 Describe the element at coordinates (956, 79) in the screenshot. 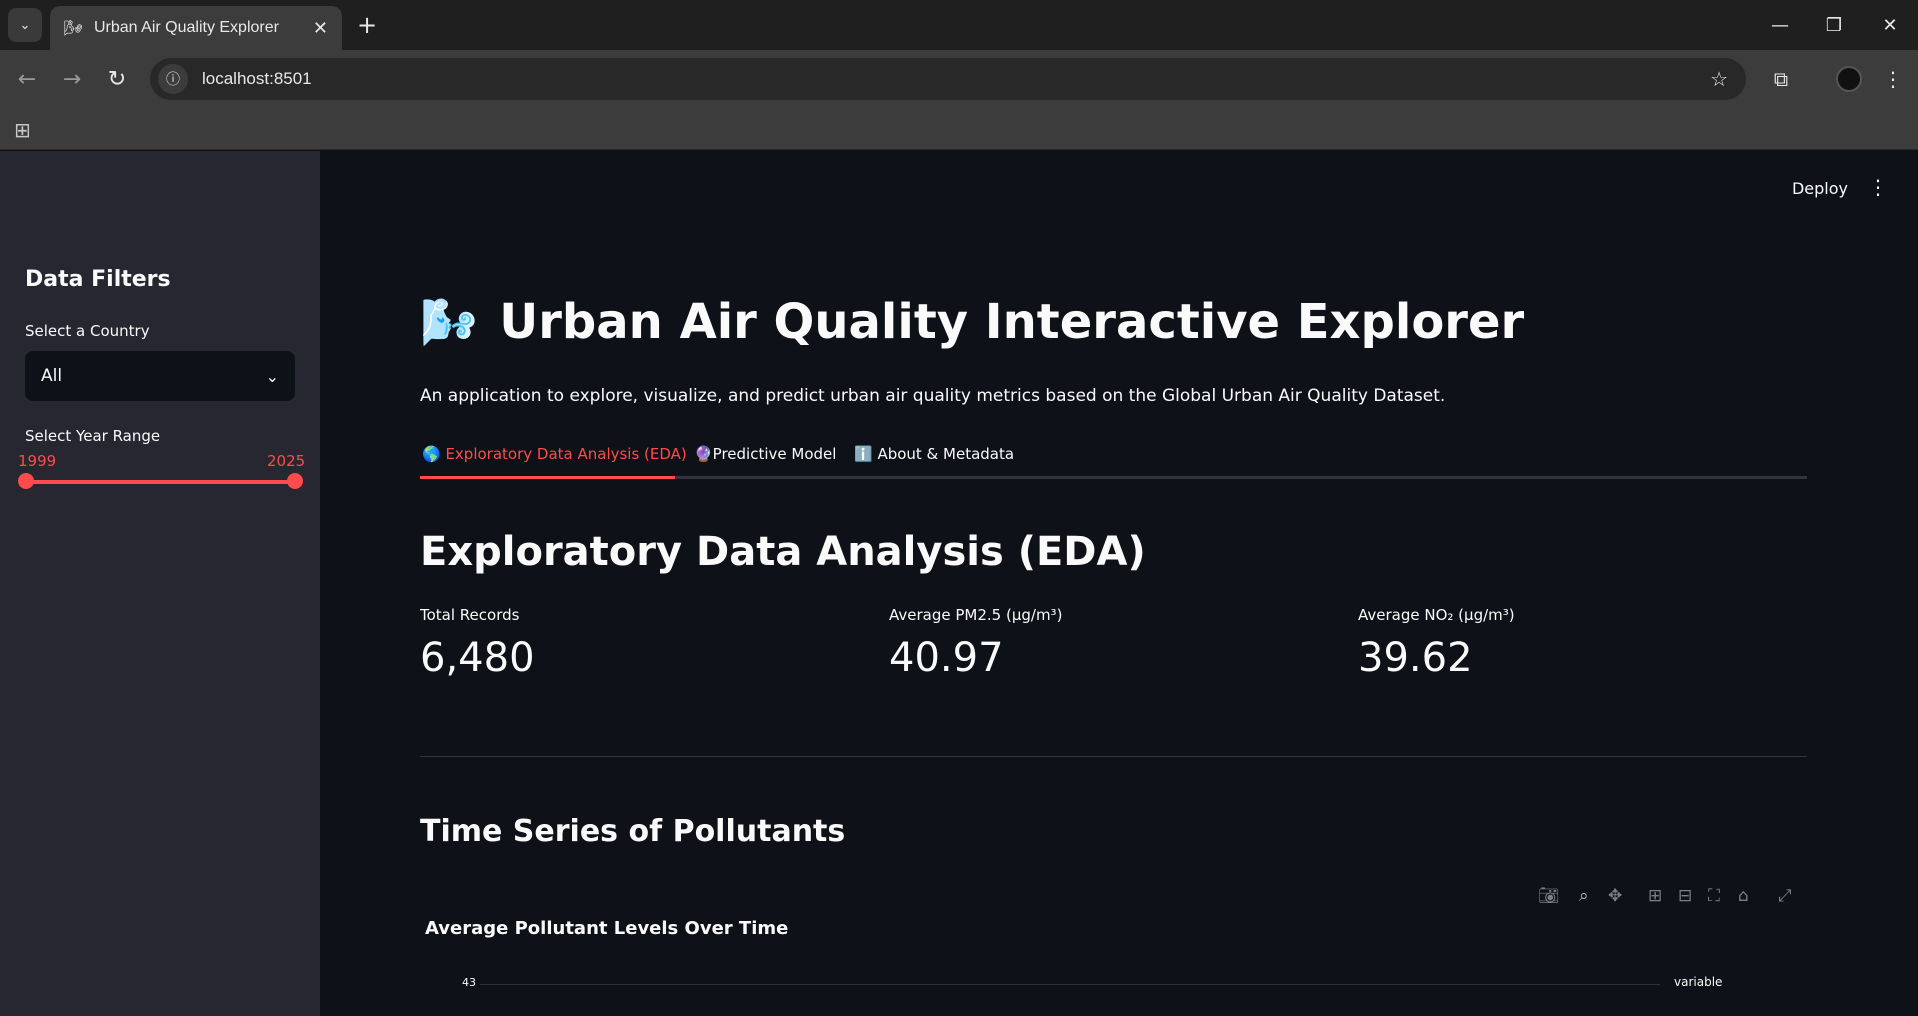

I see `url-text: localhost:8501` at that location.